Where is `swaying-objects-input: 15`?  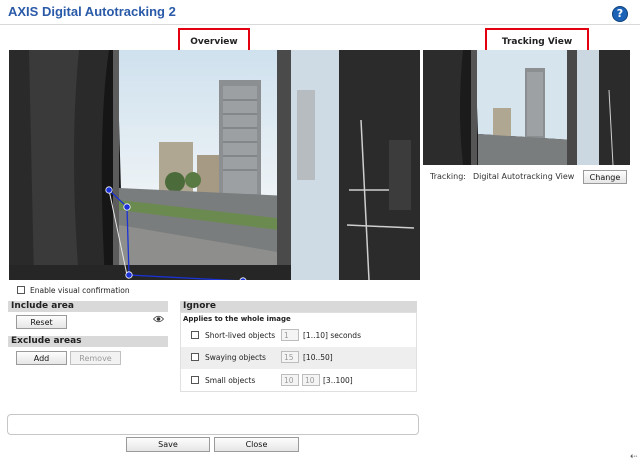 swaying-objects-input: 15 is located at coordinates (290, 357).